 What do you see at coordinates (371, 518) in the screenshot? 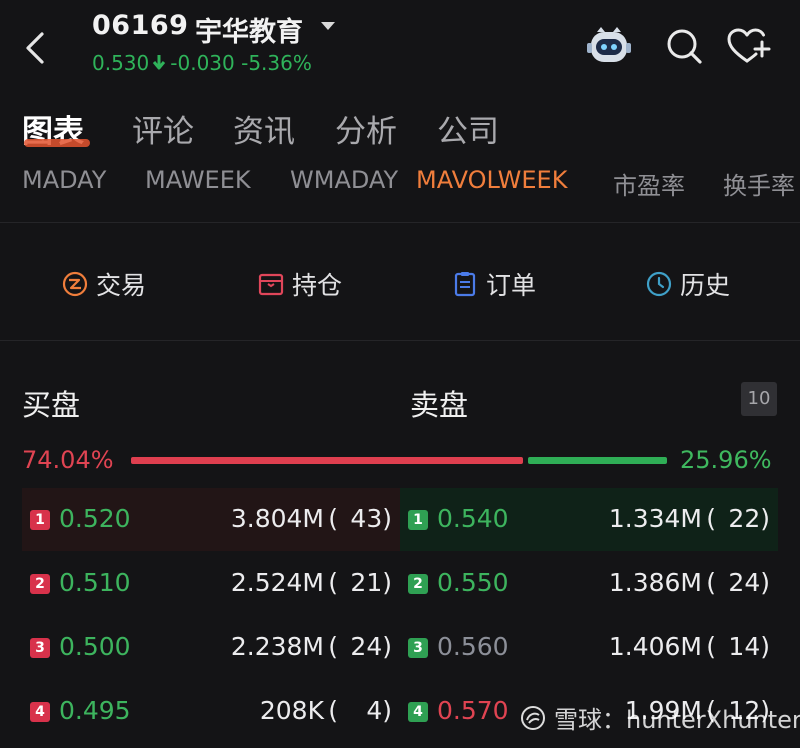
I see `bid-count: 43)` at bounding box center [371, 518].